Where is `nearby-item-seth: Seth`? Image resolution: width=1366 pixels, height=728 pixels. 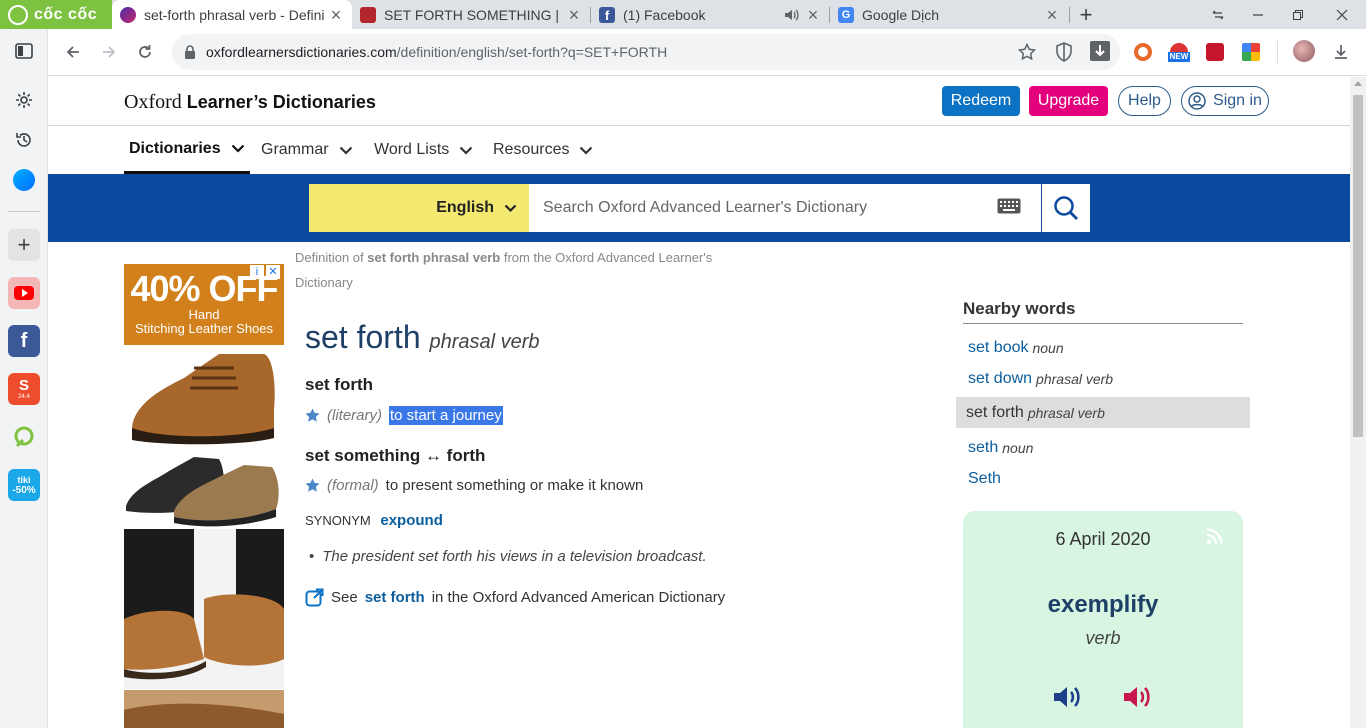 nearby-item-seth: Seth is located at coordinates (1103, 478).